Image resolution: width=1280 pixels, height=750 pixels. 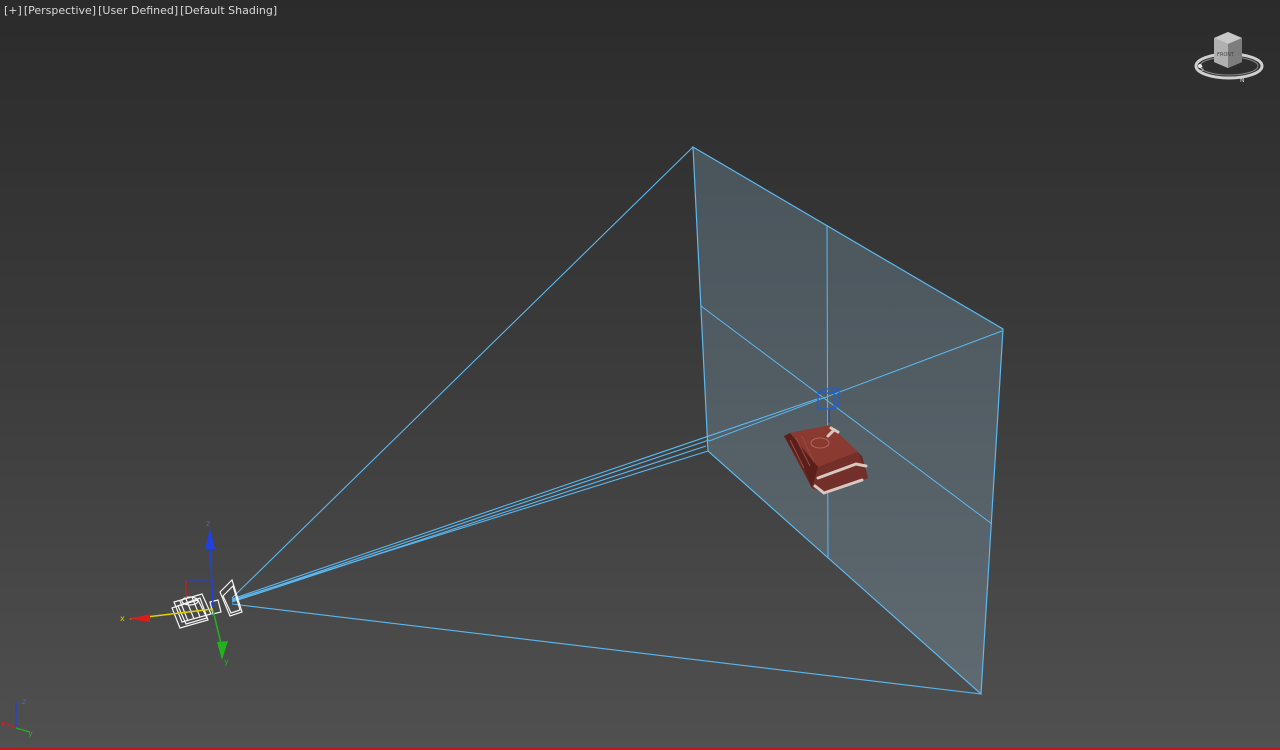 What do you see at coordinates (122, 618) in the screenshot?
I see `gizmo-x-label: x` at bounding box center [122, 618].